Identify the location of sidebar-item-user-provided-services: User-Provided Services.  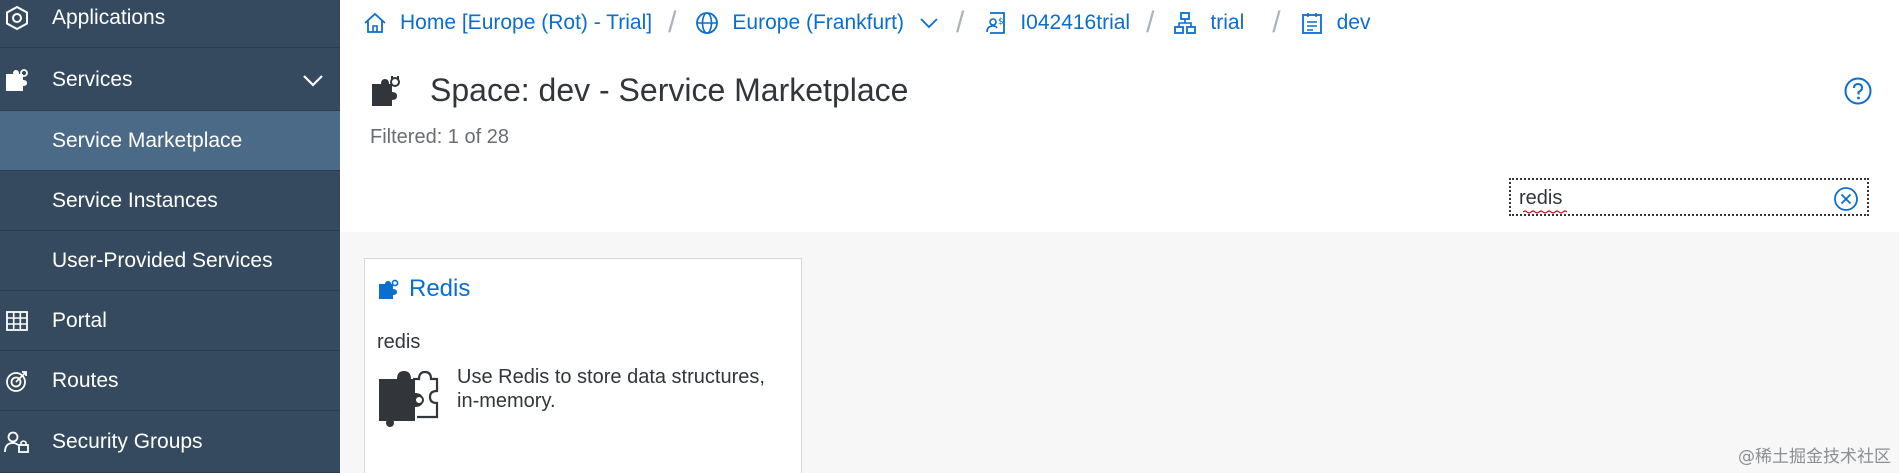
(170, 261).